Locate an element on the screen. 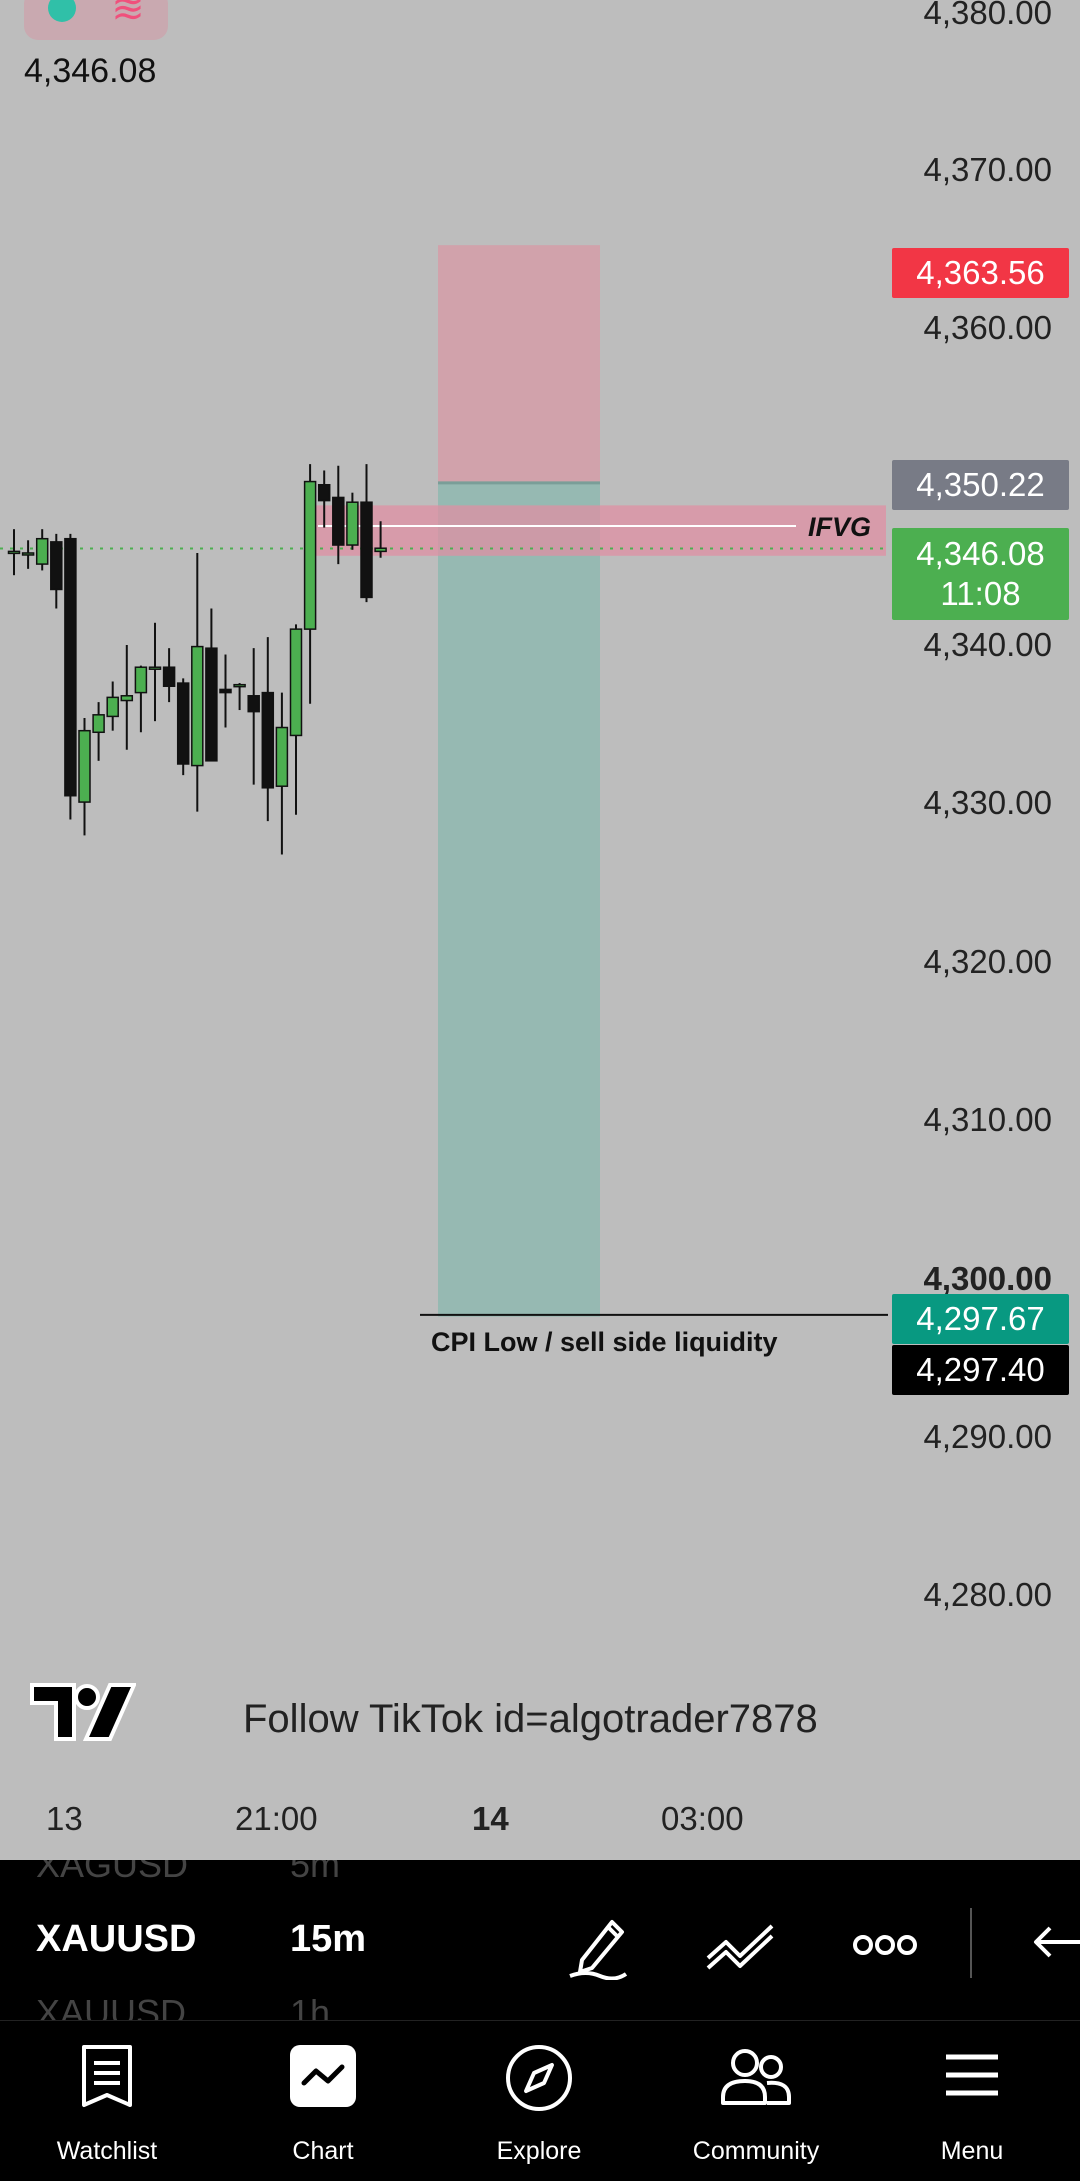  compass-icon is located at coordinates (539, 2078).